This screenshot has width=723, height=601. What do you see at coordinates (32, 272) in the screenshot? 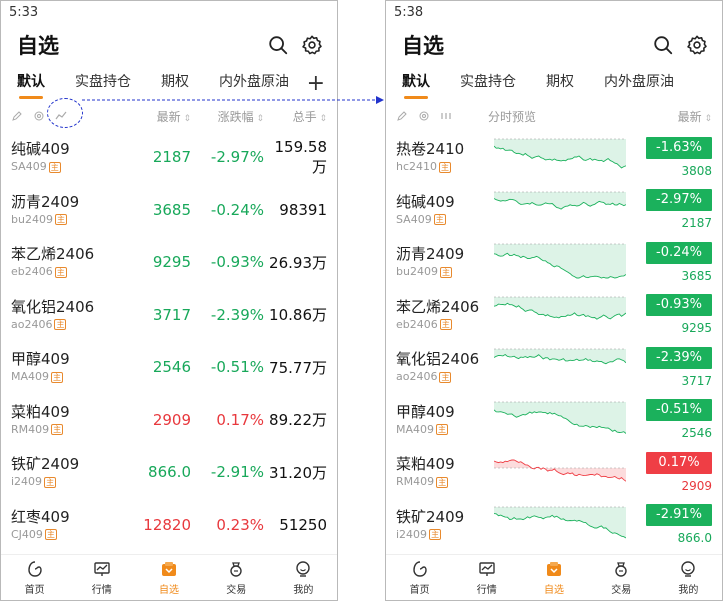
I see `contract-code: eb2406` at bounding box center [32, 272].